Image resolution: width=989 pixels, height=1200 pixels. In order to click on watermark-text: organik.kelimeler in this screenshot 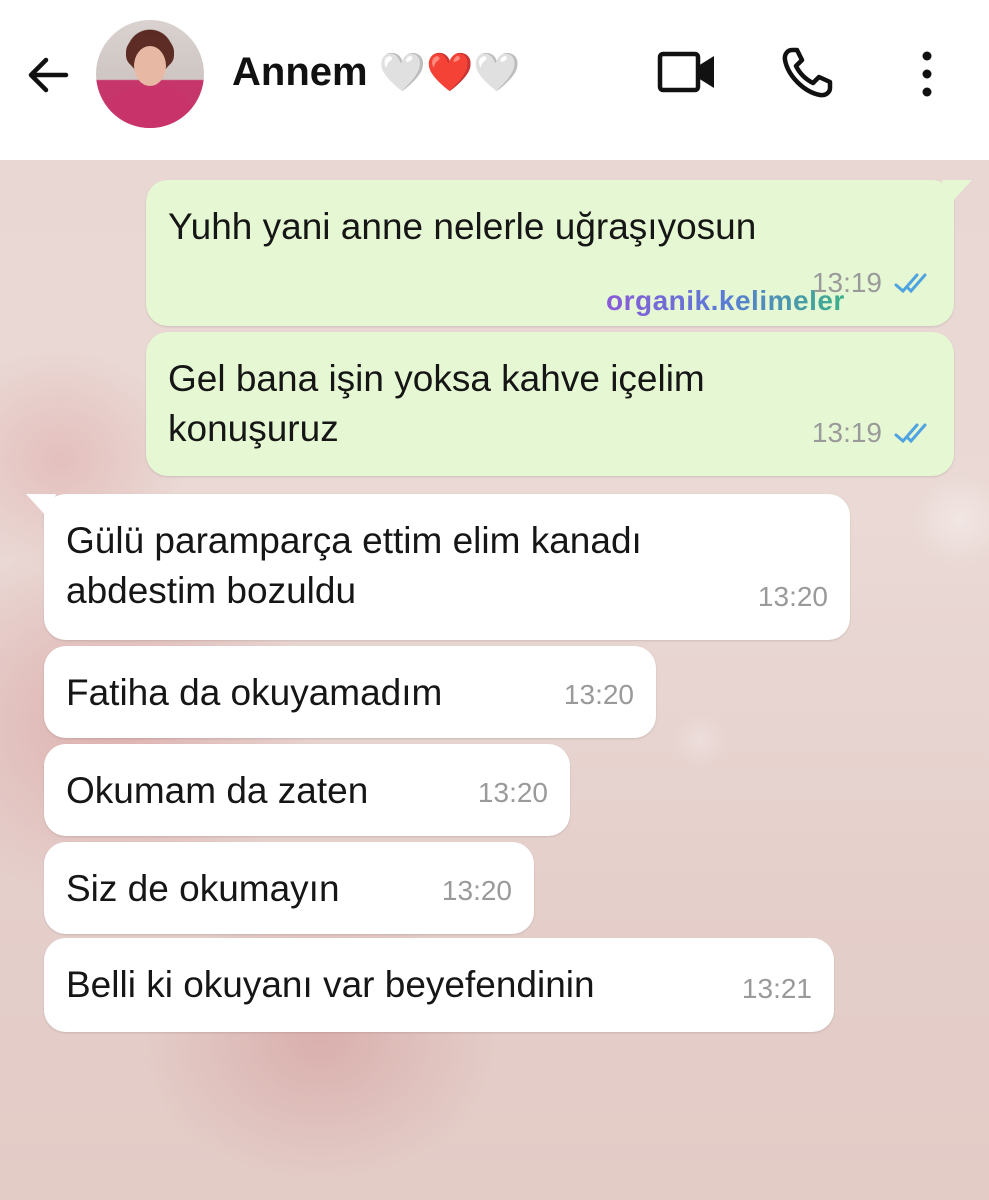, I will do `click(725, 301)`.